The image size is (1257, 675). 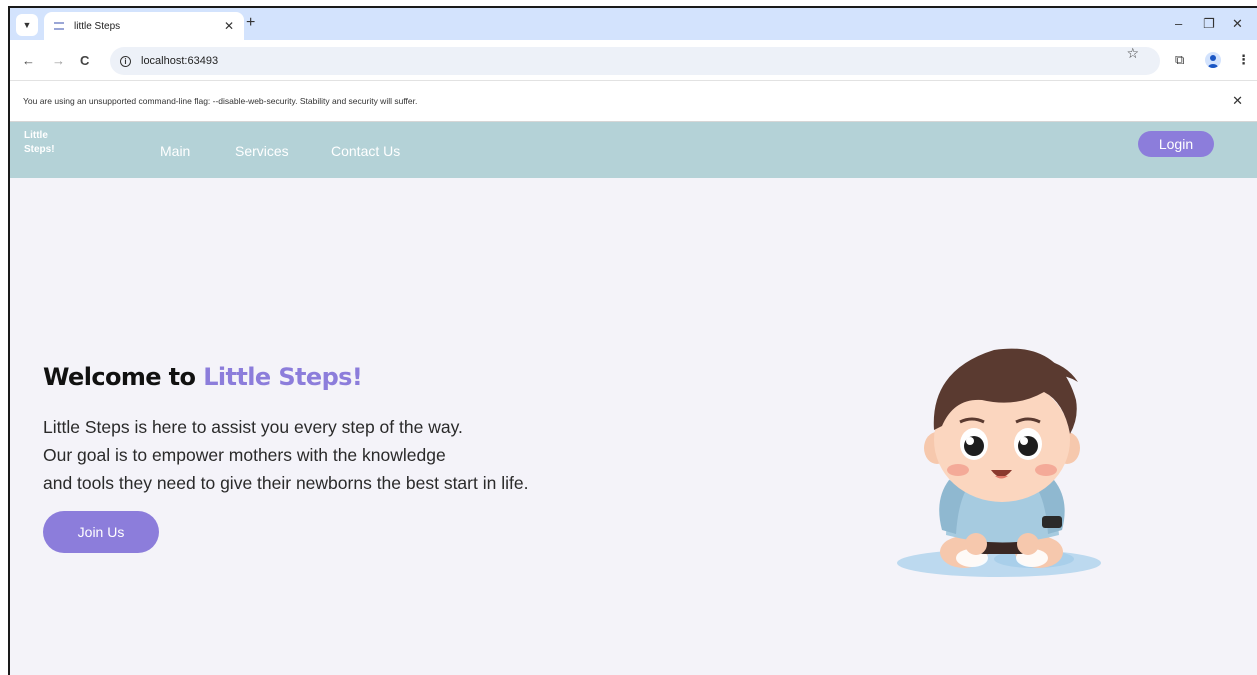 What do you see at coordinates (144, 26) in the screenshot?
I see `browser-tab: little Steps ✕` at bounding box center [144, 26].